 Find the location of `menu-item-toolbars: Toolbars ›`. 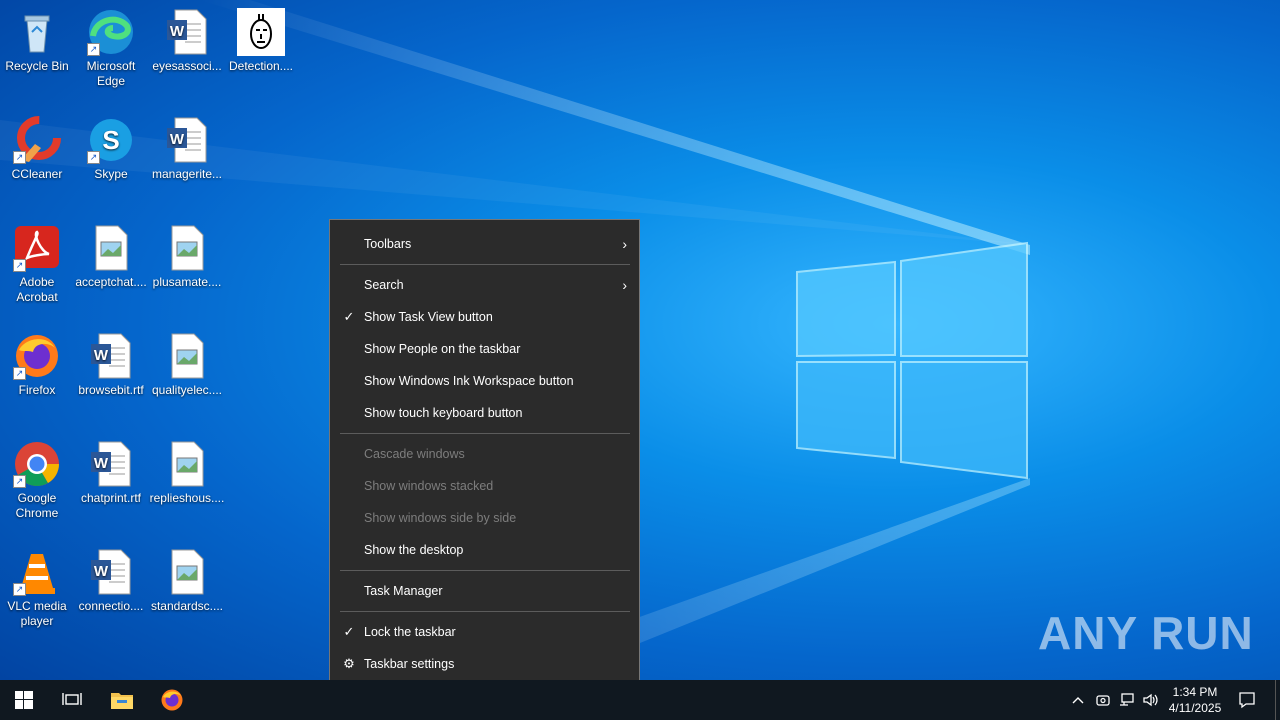

menu-item-toolbars: Toolbars › is located at coordinates (484, 244).